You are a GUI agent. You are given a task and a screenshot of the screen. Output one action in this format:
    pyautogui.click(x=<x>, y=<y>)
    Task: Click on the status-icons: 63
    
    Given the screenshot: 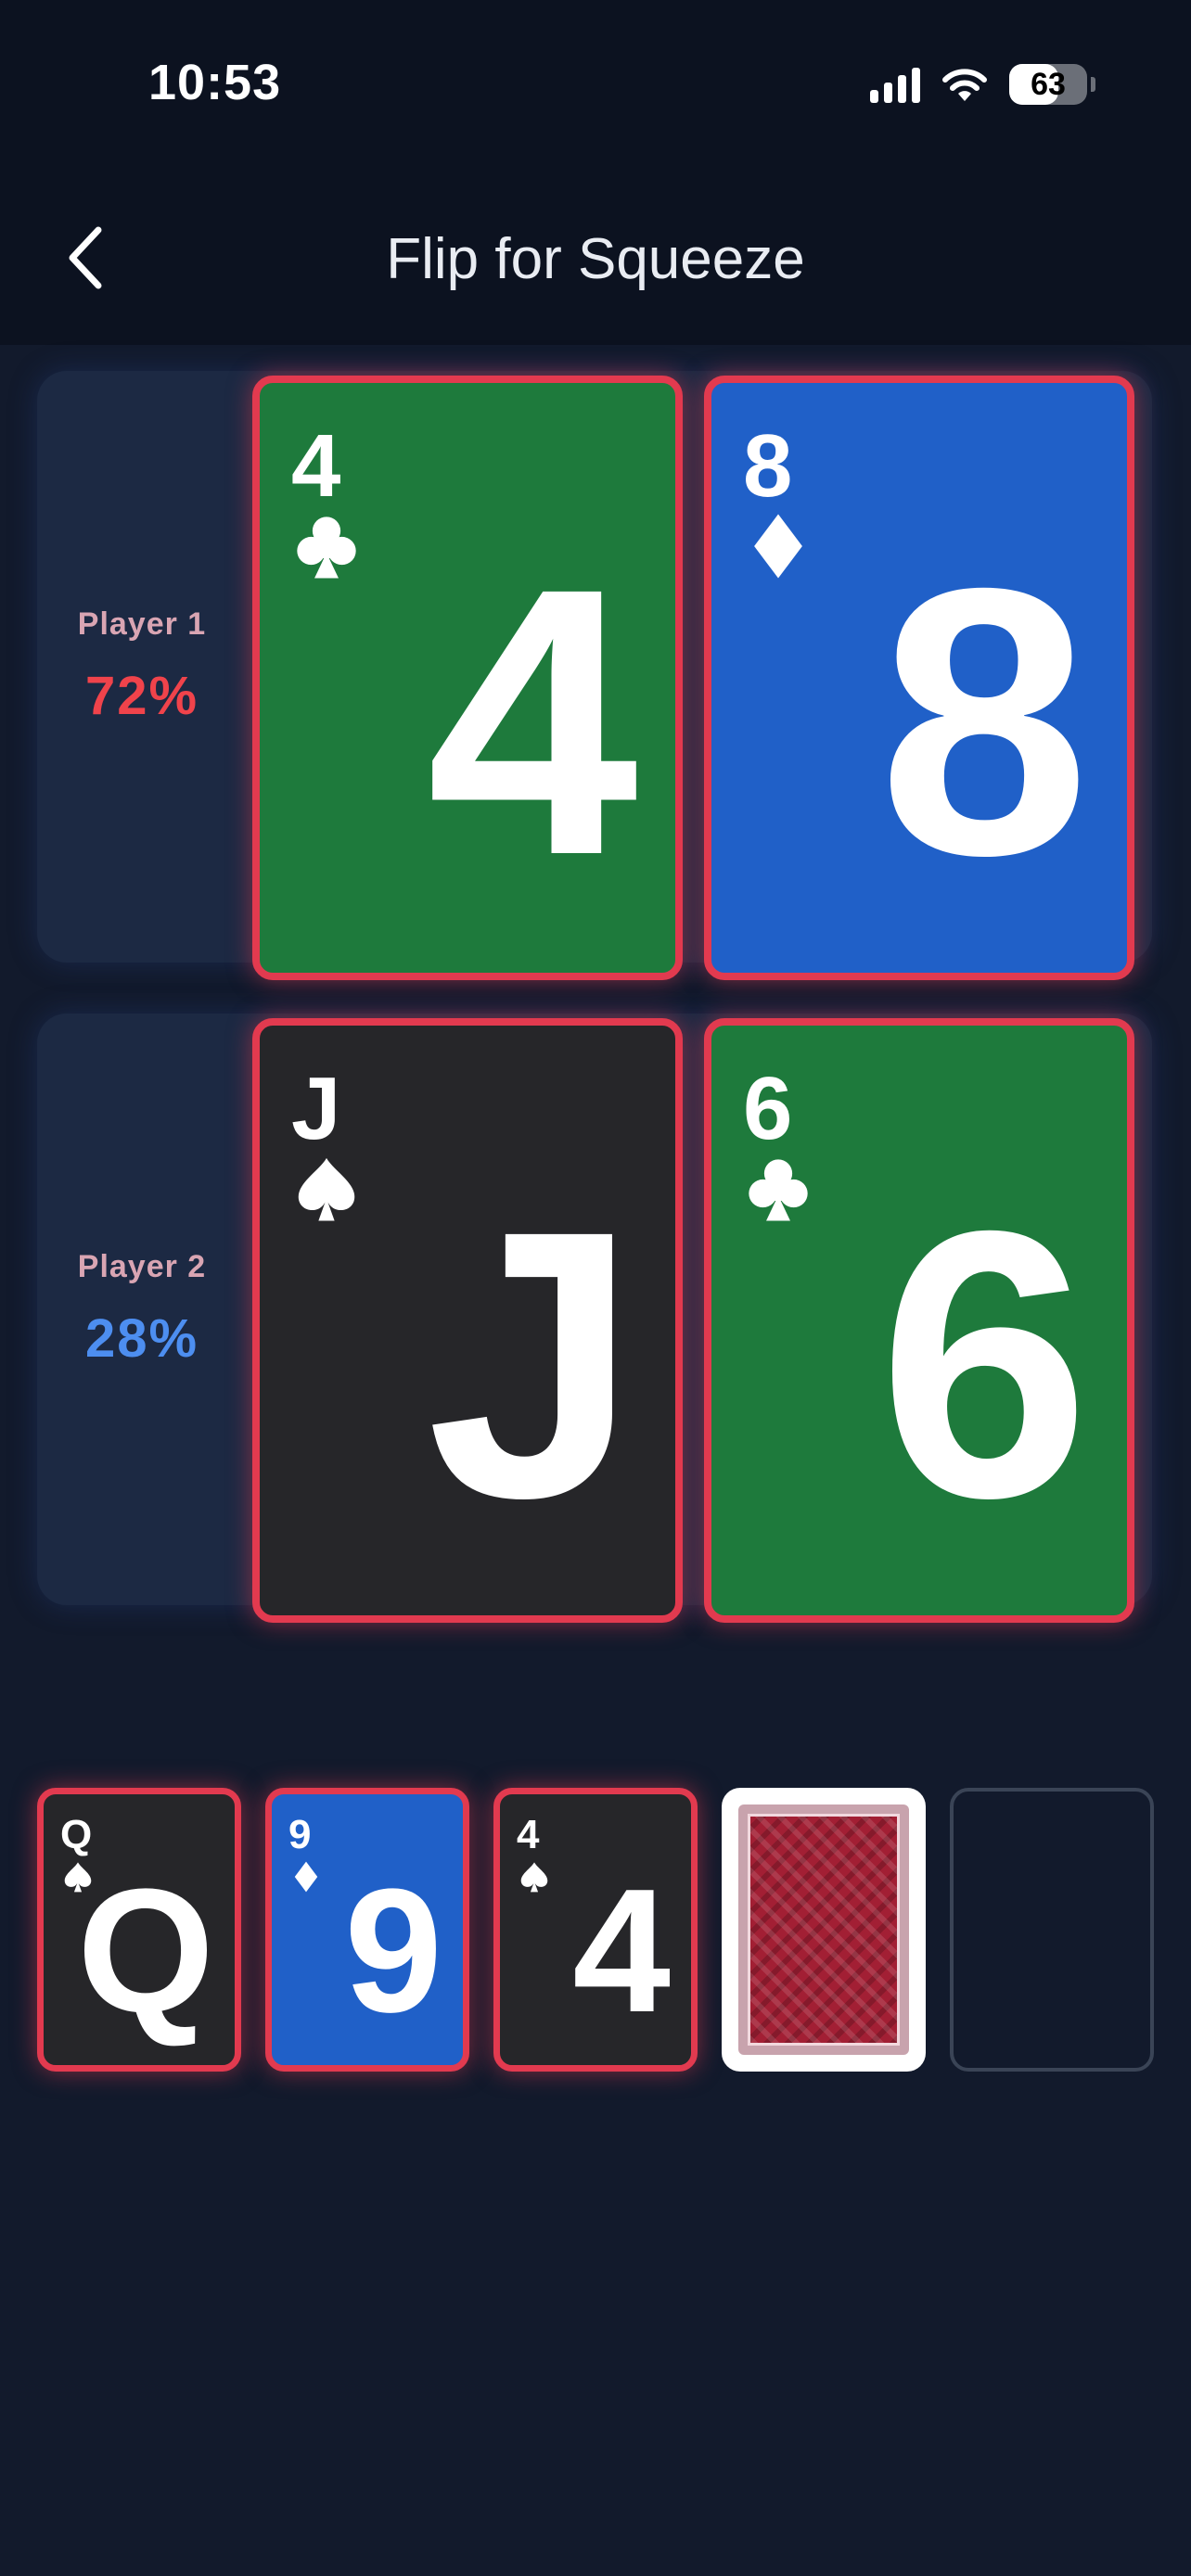 What is the action you would take?
    pyautogui.click(x=982, y=84)
    